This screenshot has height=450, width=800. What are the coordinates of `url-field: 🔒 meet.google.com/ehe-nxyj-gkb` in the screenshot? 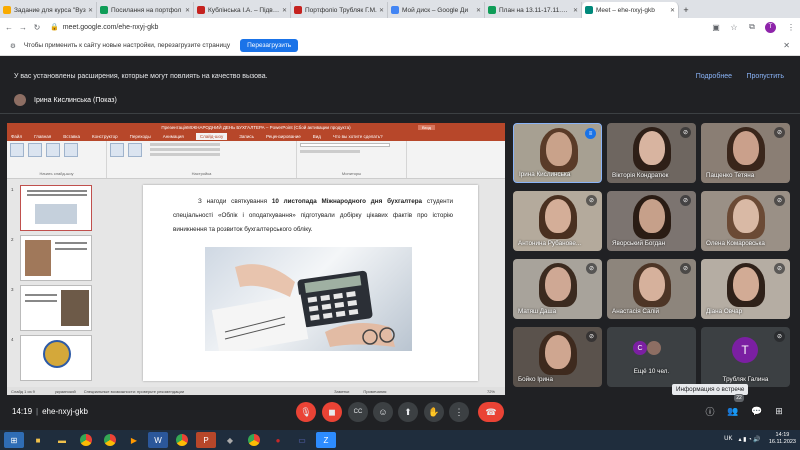 It's located at (377, 27).